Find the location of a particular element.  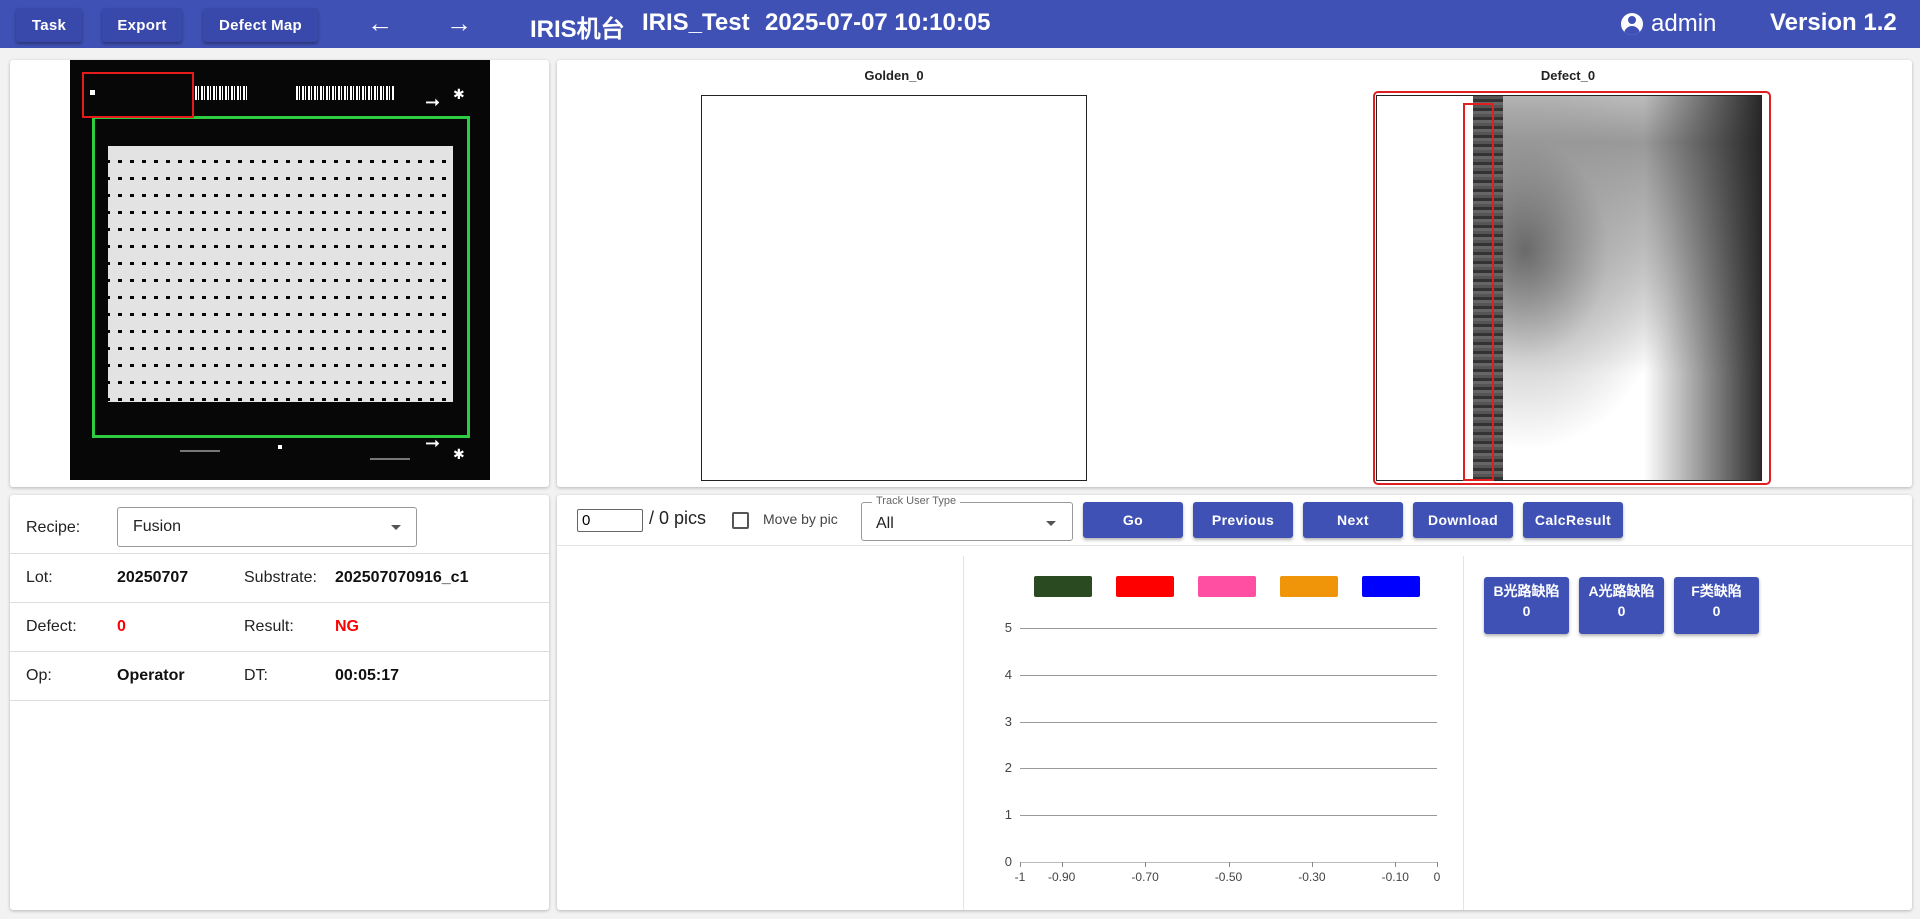

roi-box is located at coordinates (138, 95).